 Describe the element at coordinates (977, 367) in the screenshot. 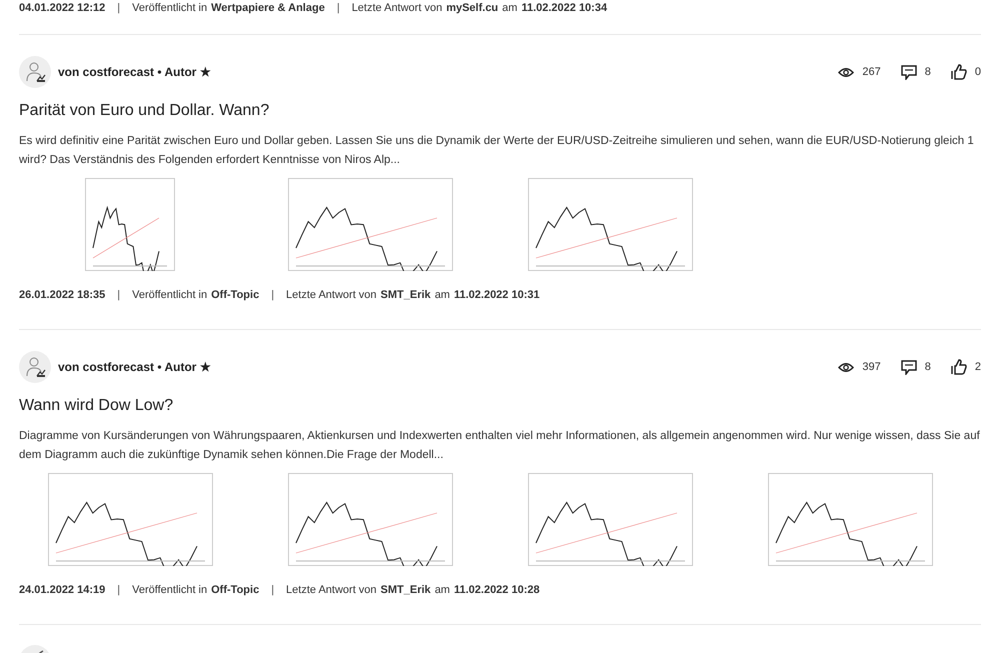

I see `like-count: 2` at that location.